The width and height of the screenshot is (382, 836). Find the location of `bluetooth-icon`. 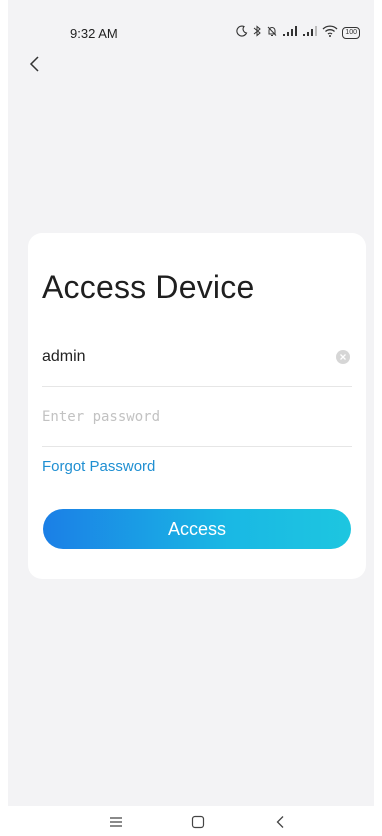

bluetooth-icon is located at coordinates (257, 33).